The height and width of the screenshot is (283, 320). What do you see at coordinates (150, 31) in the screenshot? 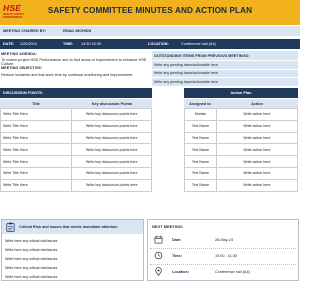
I see `chair-bar: MEETING CHAIRED BY: EMAIL: MOHSIN` at bounding box center [150, 31].